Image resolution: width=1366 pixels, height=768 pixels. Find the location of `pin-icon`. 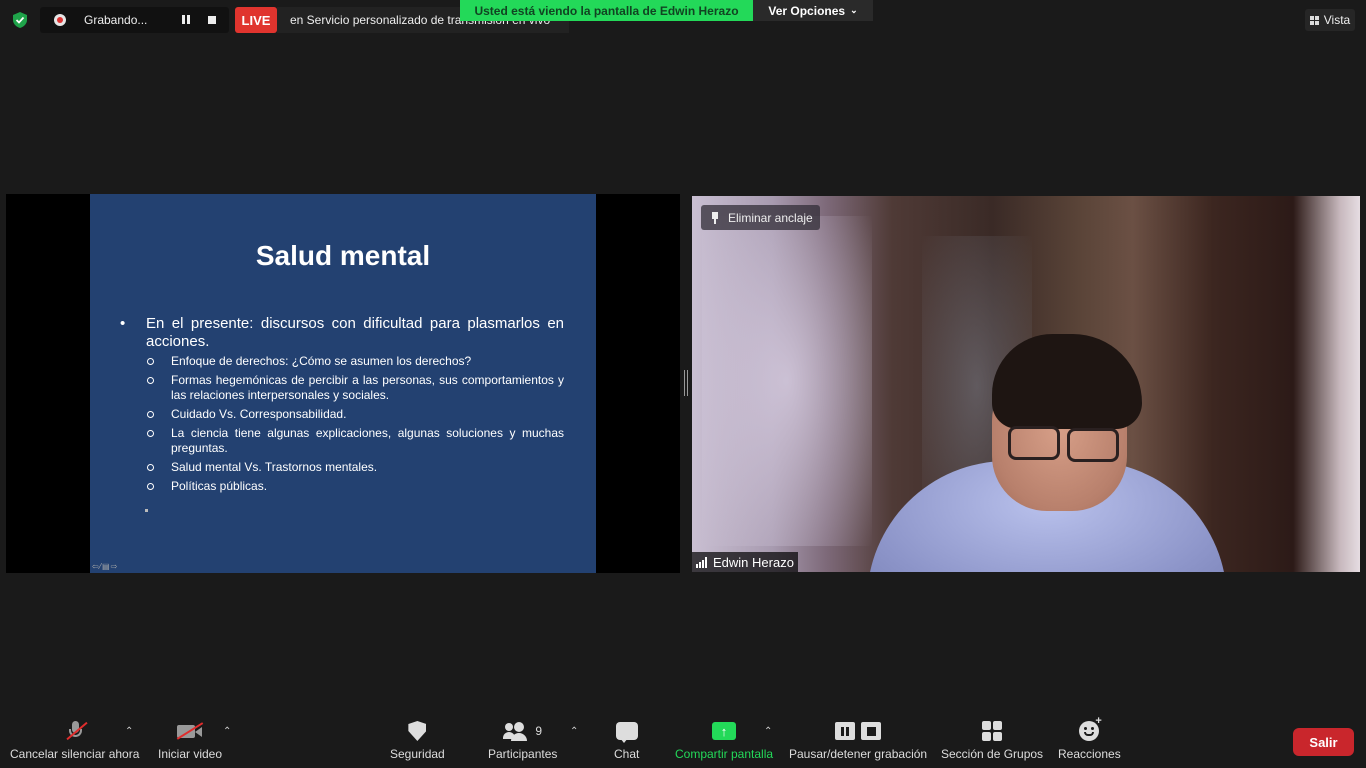

pin-icon is located at coordinates (715, 217).